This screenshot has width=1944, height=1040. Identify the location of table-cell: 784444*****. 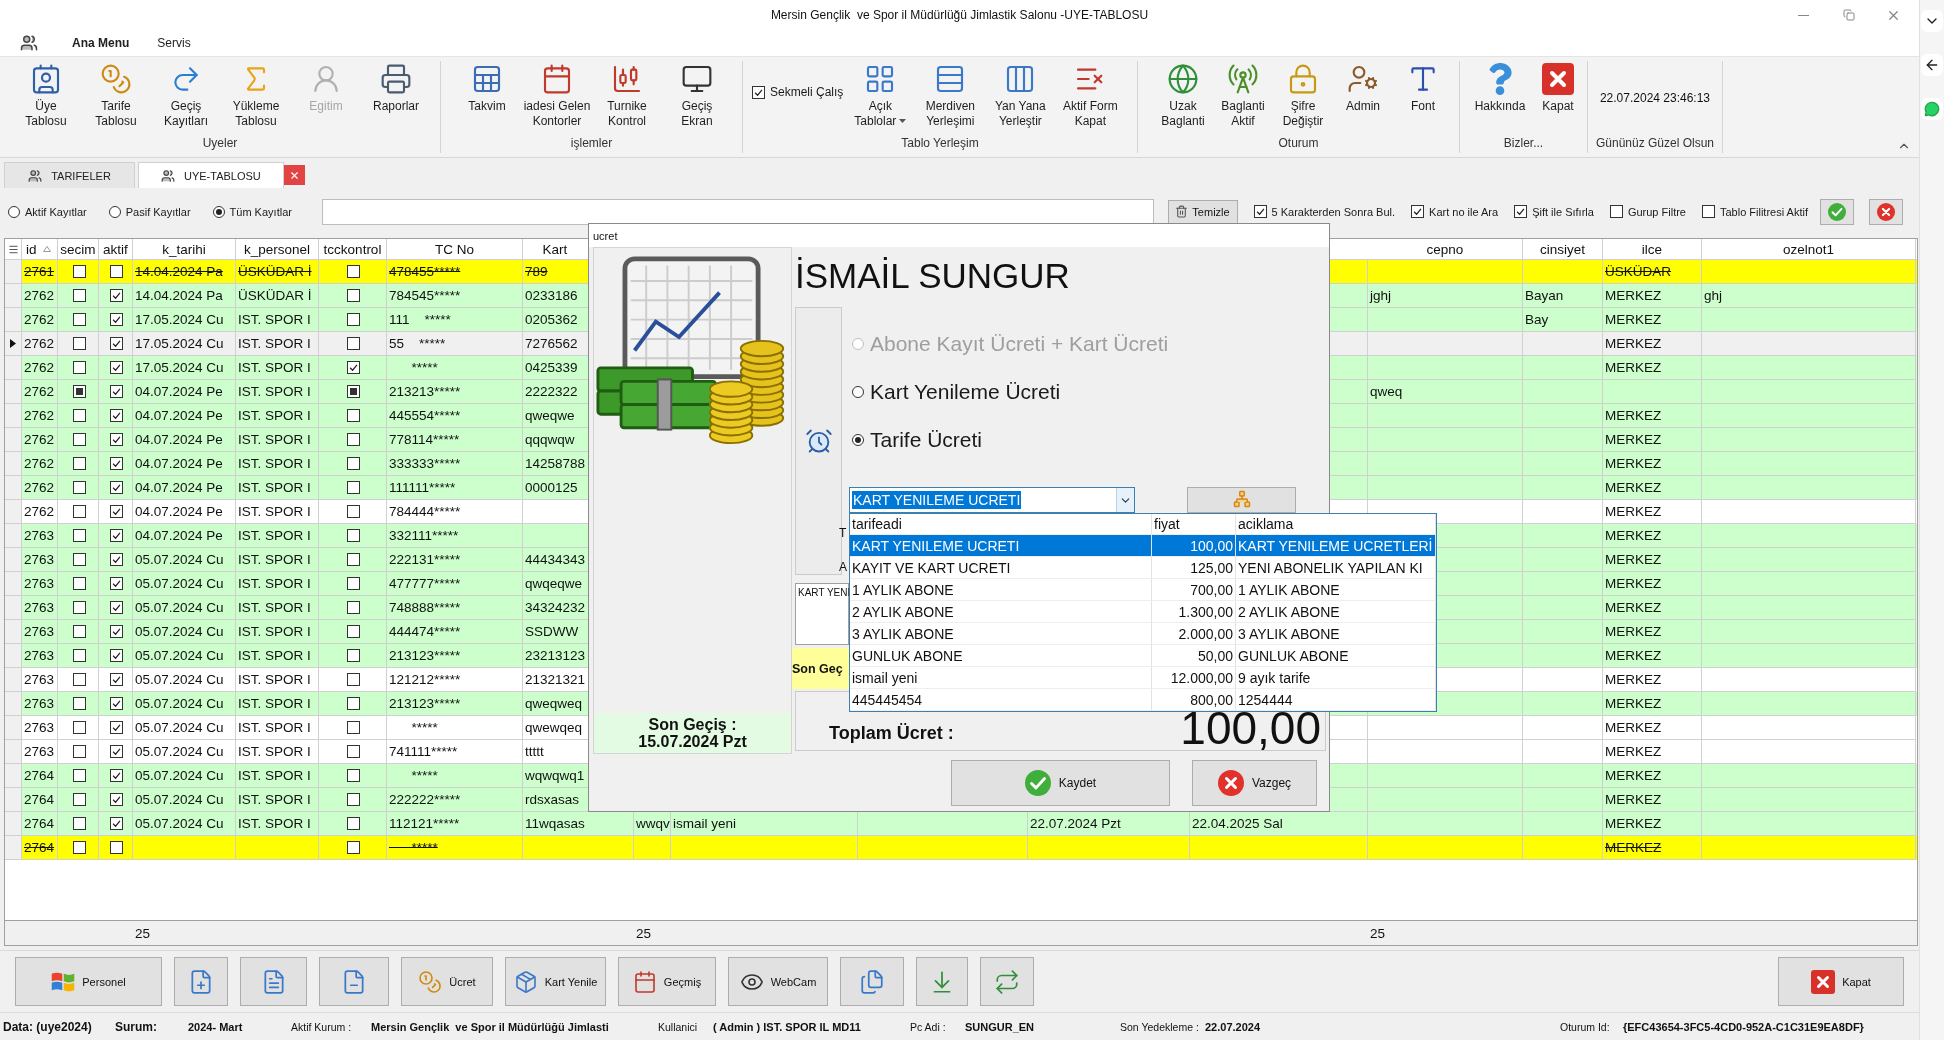
(425, 511).